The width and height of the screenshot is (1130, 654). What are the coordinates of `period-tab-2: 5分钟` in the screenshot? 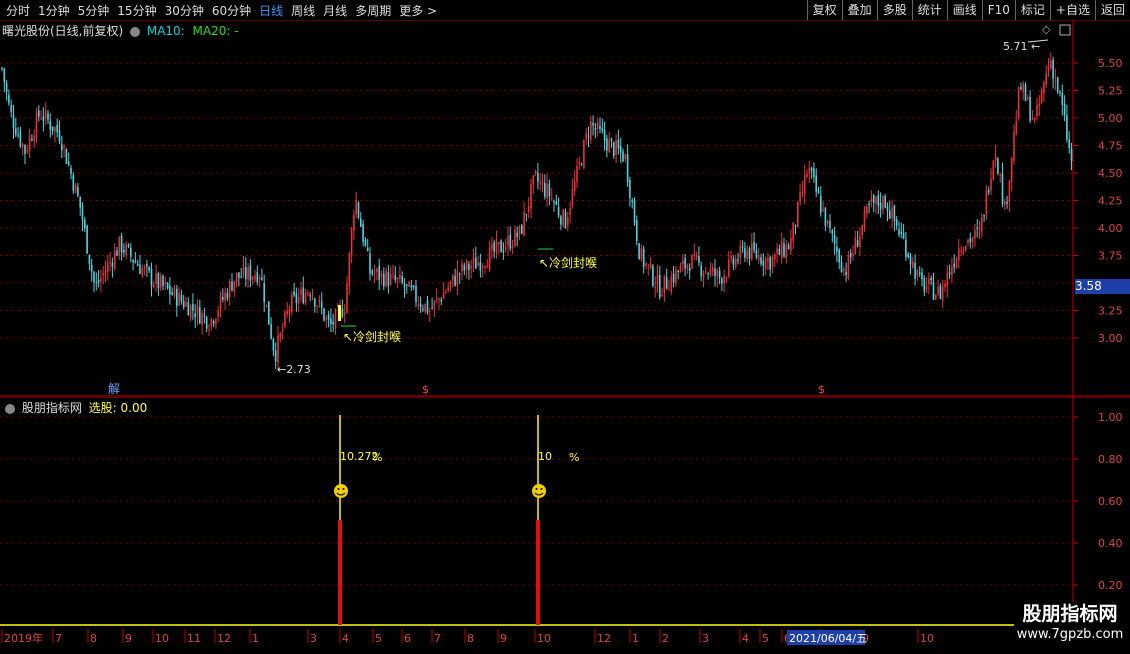 It's located at (94, 10).